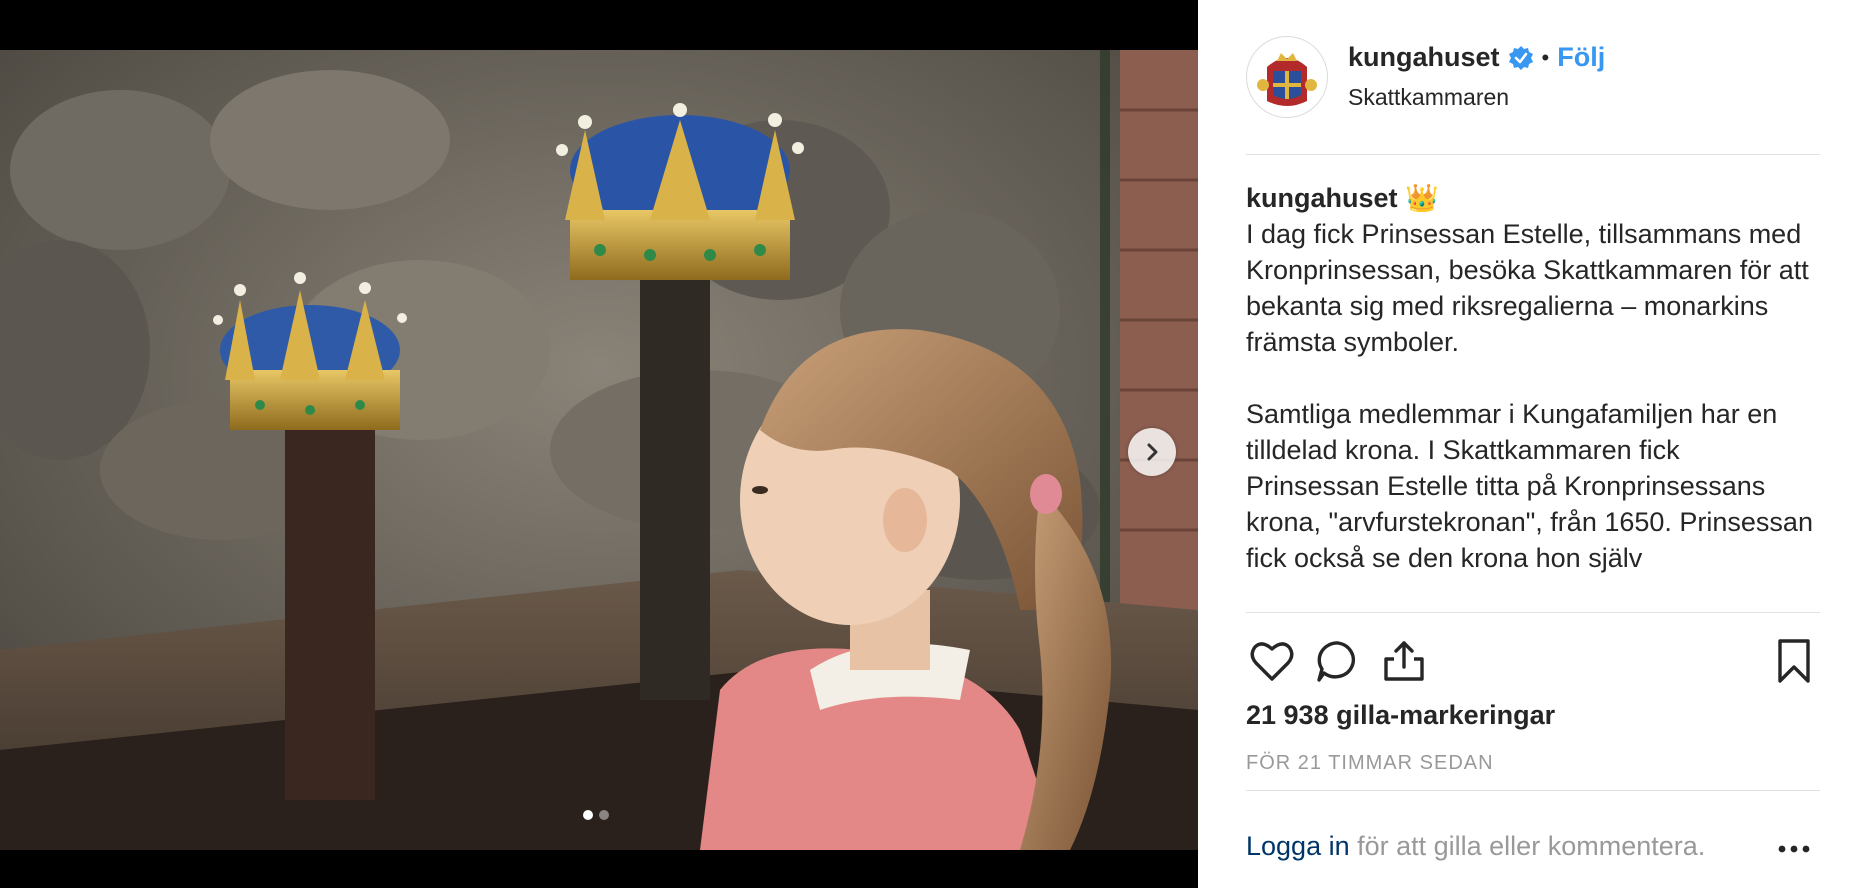 This screenshot has width=1860, height=889. I want to click on carousel-indicator, so click(596, 815).